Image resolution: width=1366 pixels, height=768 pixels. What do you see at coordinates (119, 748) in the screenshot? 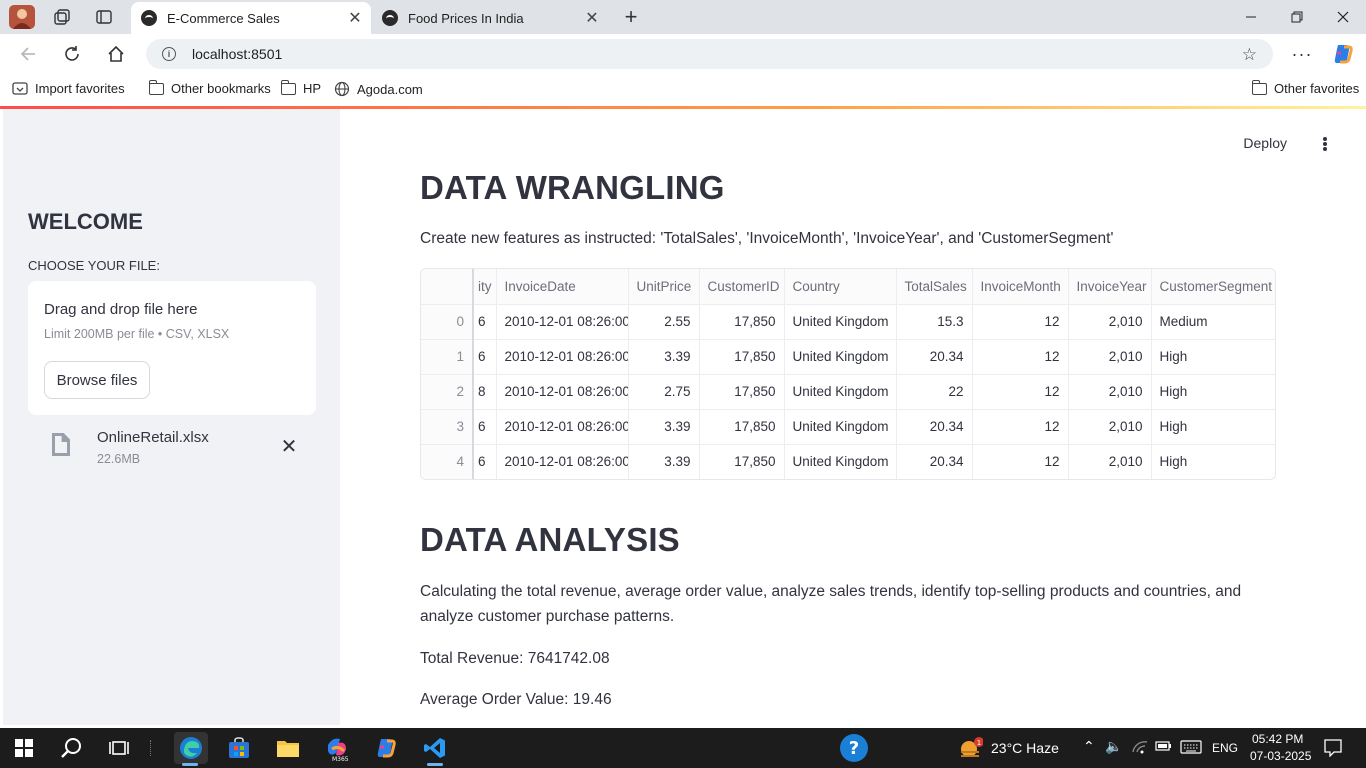
I see `task-view-icon` at bounding box center [119, 748].